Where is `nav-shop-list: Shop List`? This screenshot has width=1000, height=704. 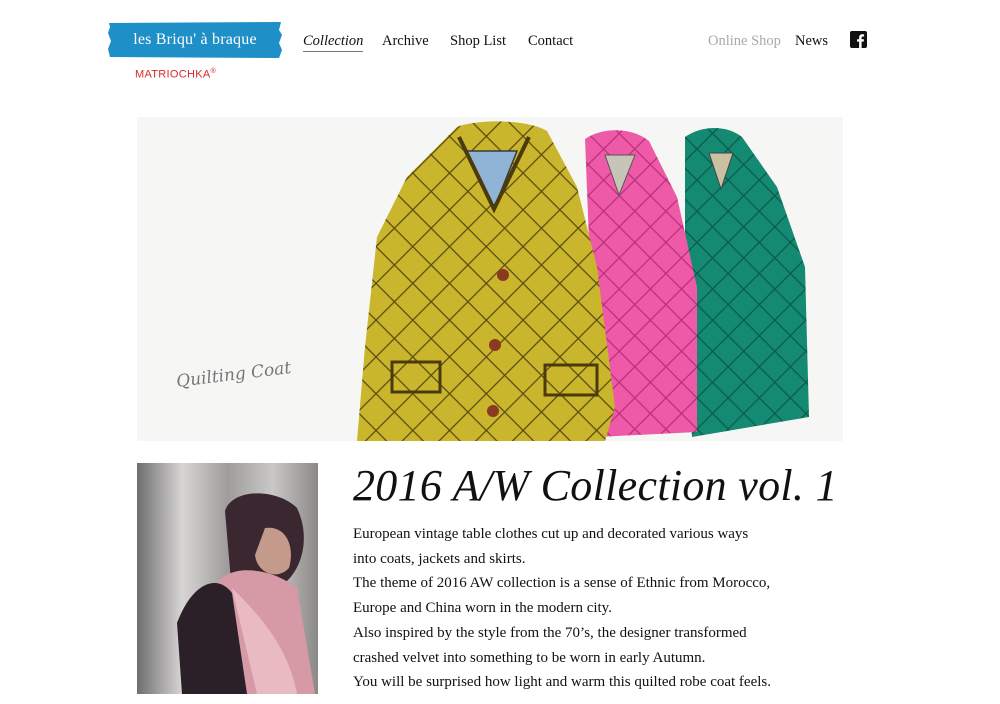
nav-shop-list: Shop List is located at coordinates (478, 41).